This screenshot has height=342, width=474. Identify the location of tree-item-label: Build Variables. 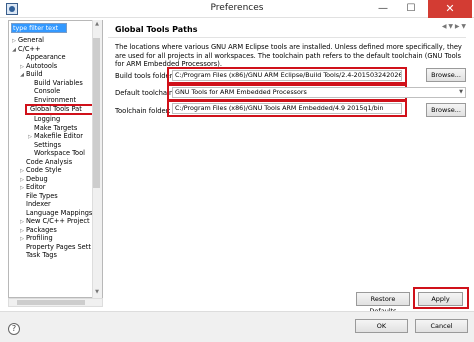
(58, 82).